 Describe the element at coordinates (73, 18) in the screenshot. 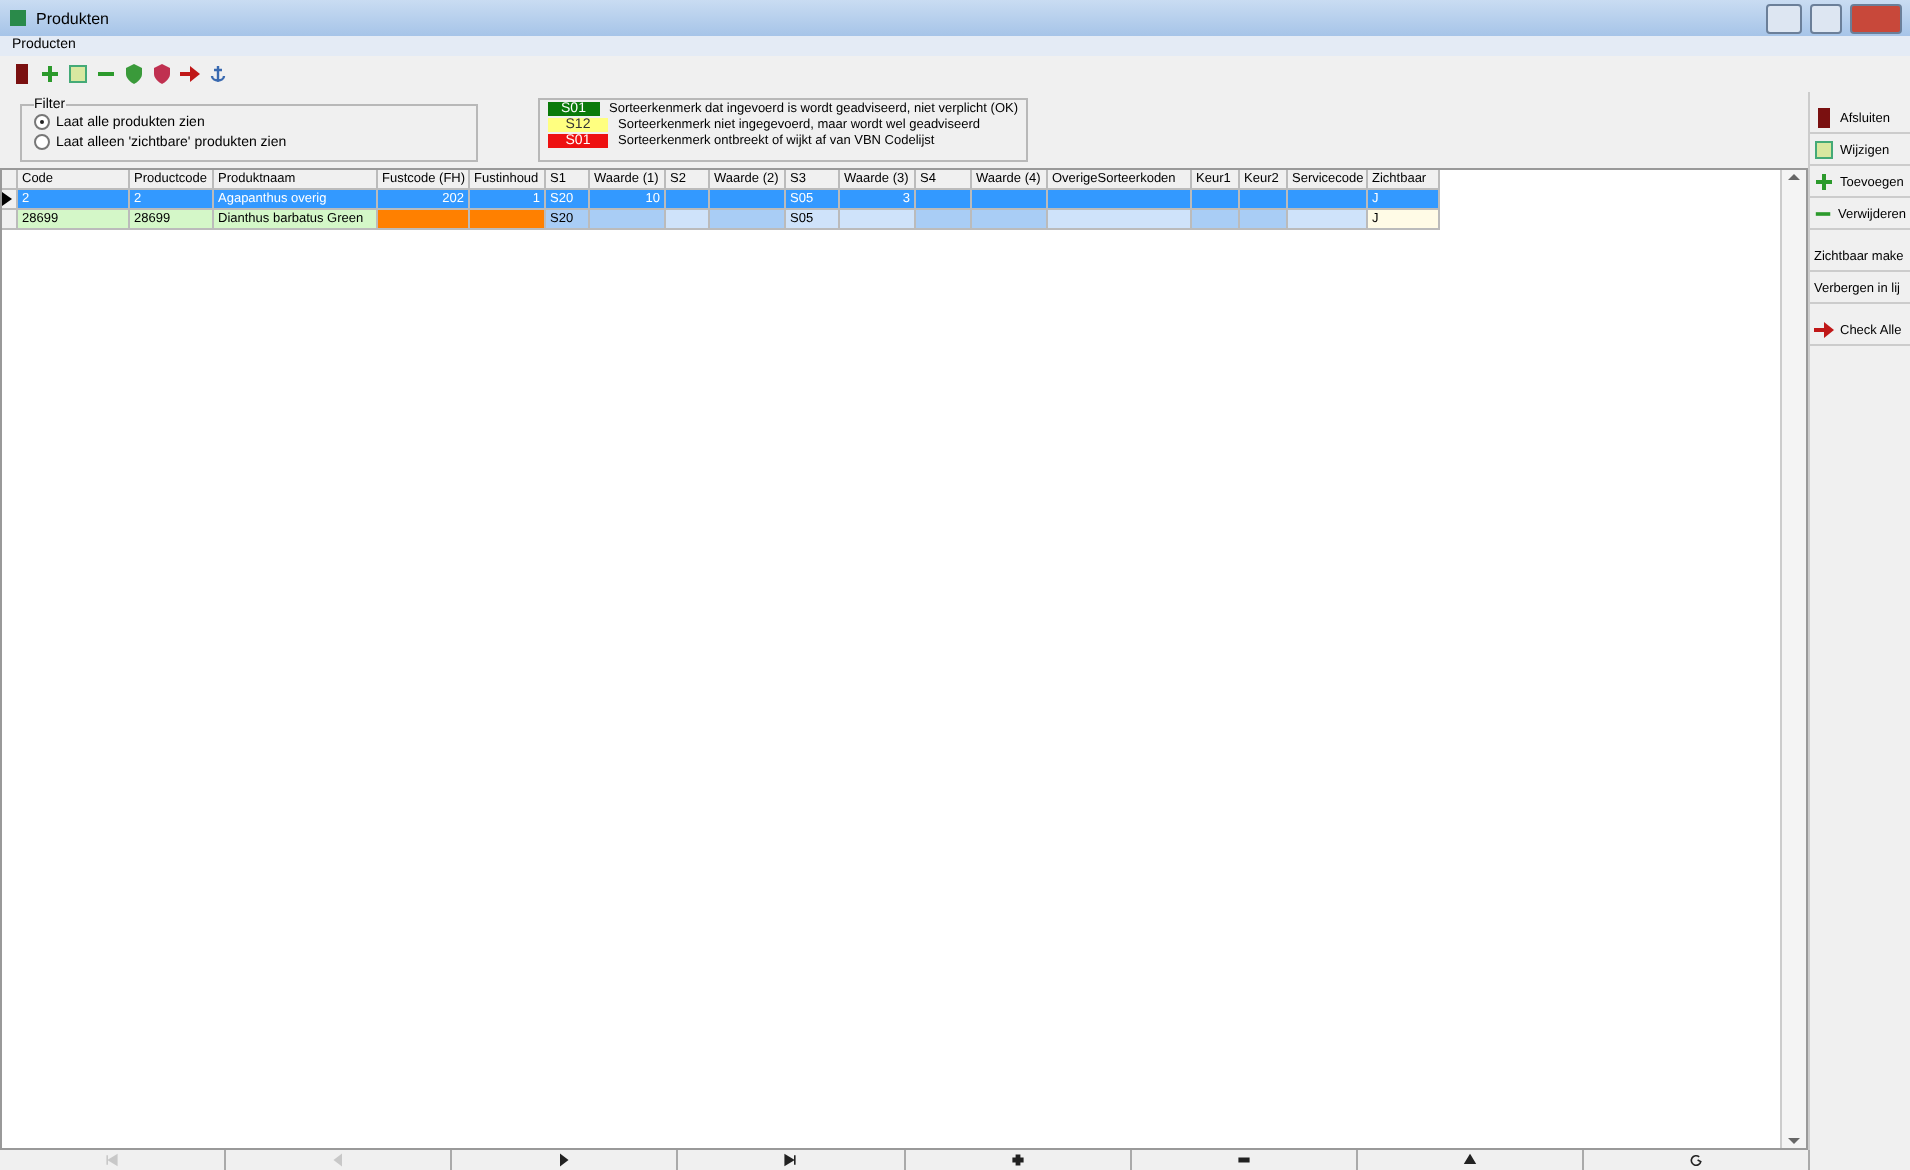

I see `window-title: Produkten` at that location.